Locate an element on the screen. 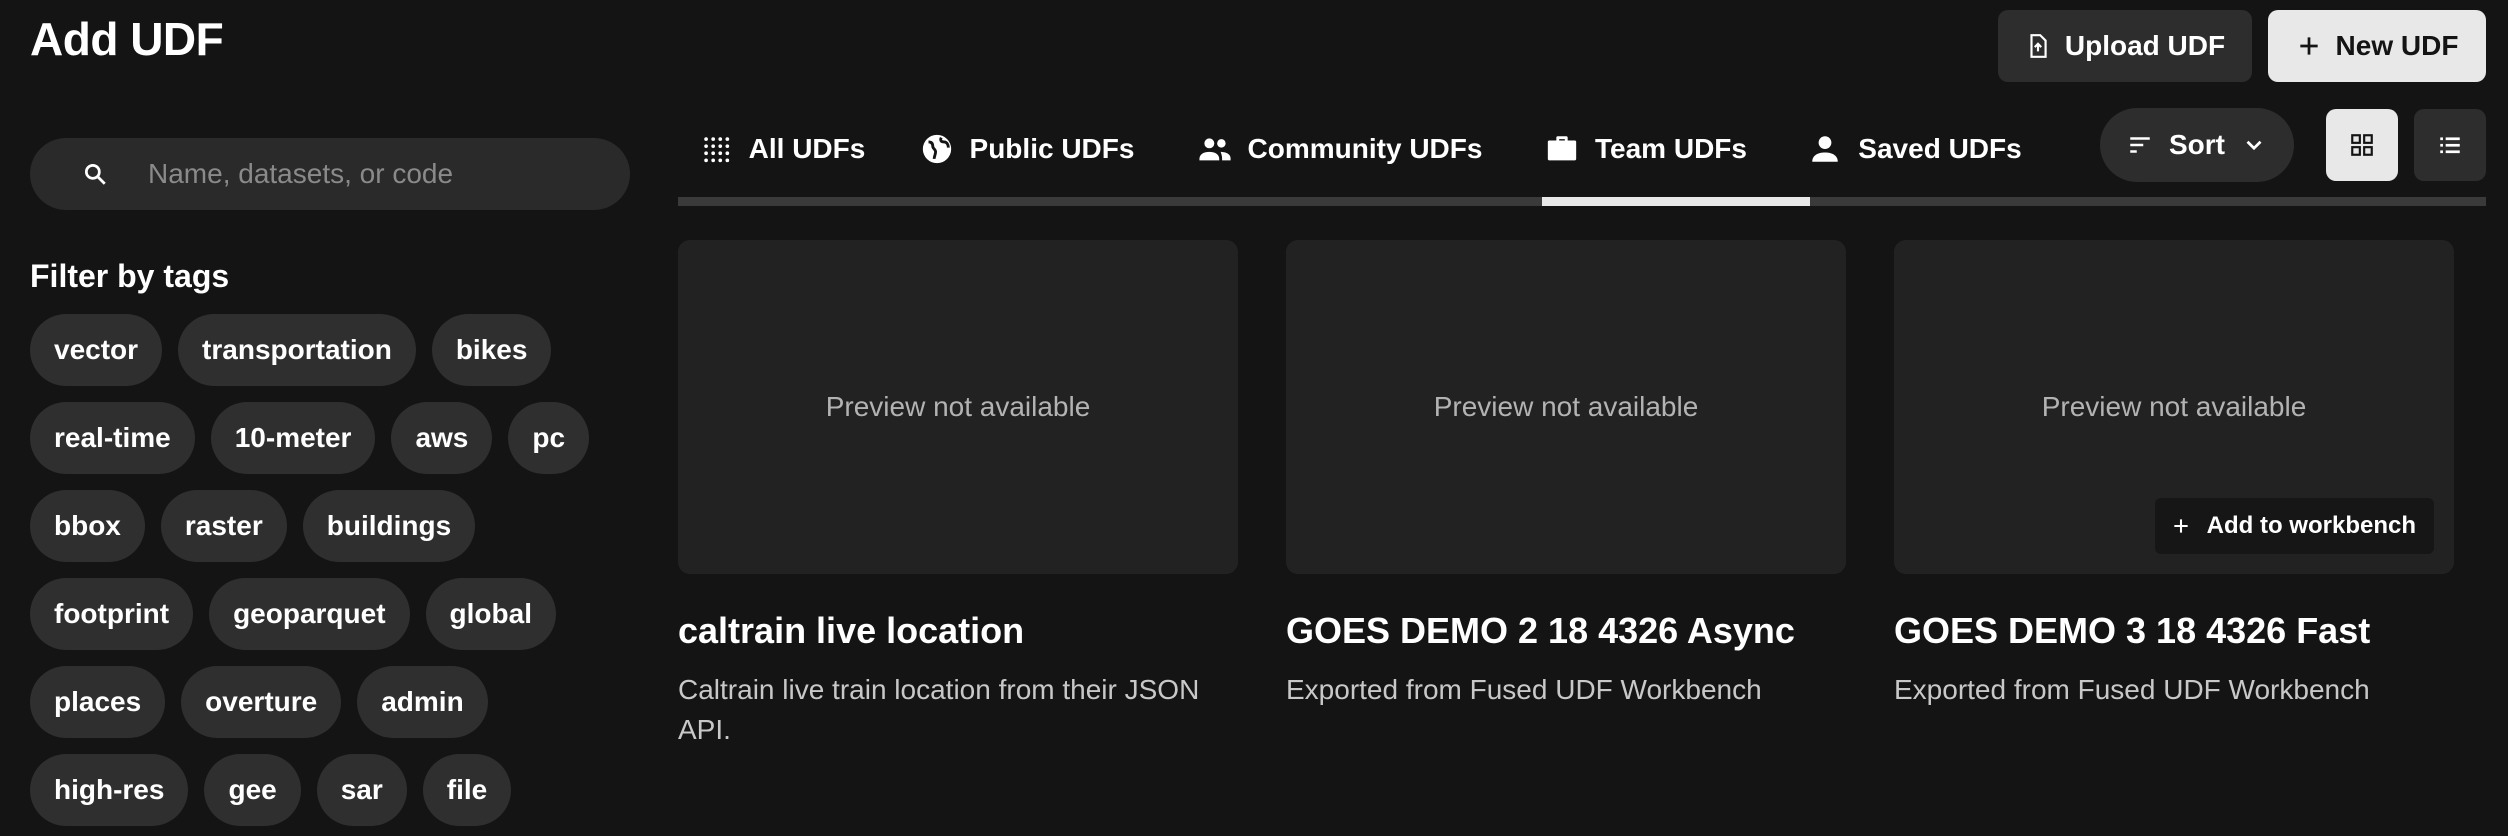  tag-chip: overture is located at coordinates (261, 702).